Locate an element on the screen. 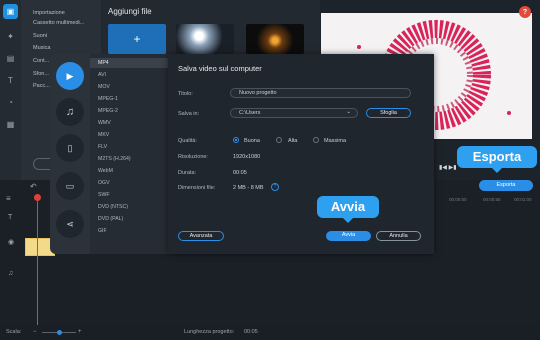 The image size is (540, 340). start-button: Avvia is located at coordinates (348, 236).